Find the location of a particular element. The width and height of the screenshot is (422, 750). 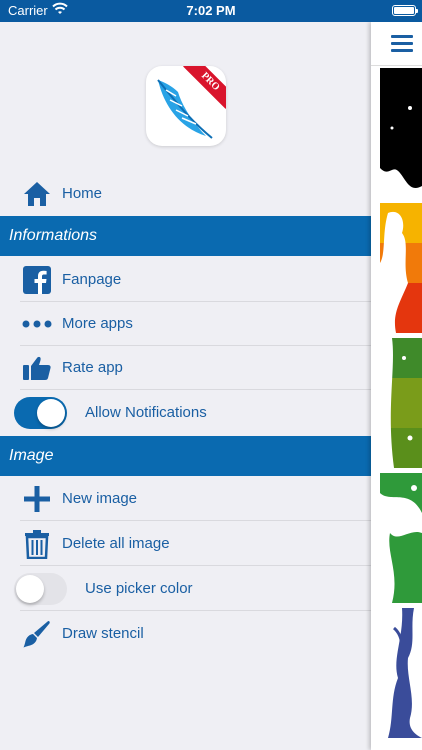

plus-icon is located at coordinates (37, 499).